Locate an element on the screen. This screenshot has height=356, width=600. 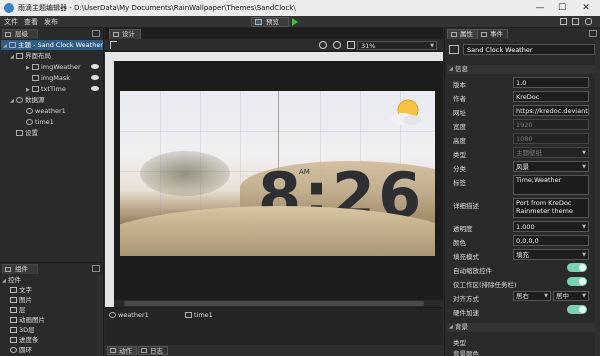
export-icon is located at coordinates (575, 21).